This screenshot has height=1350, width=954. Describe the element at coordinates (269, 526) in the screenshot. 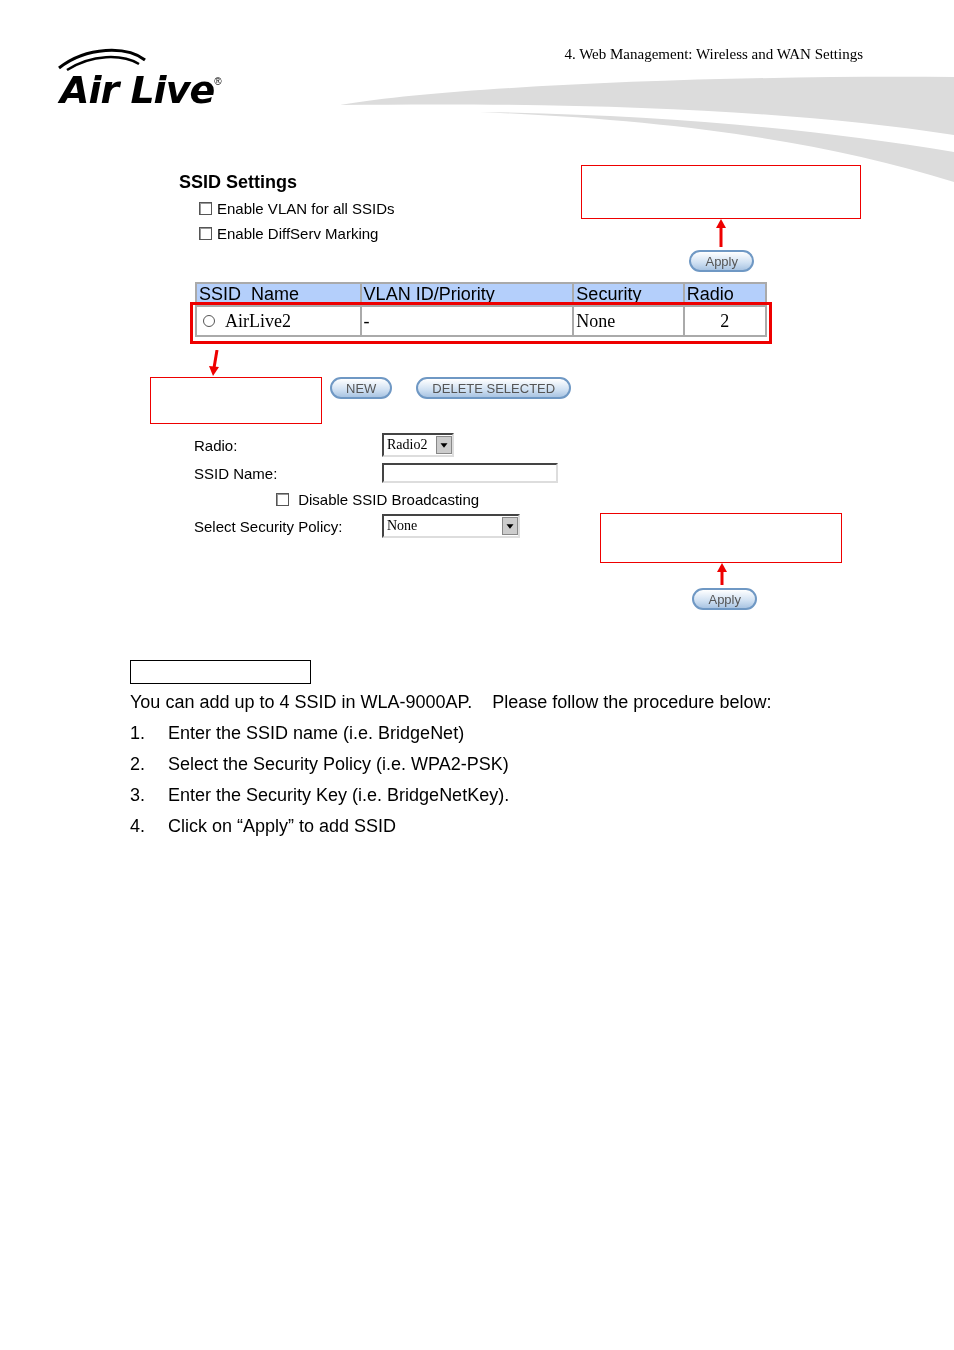

I see `field-label: Select Security Policy:` at that location.